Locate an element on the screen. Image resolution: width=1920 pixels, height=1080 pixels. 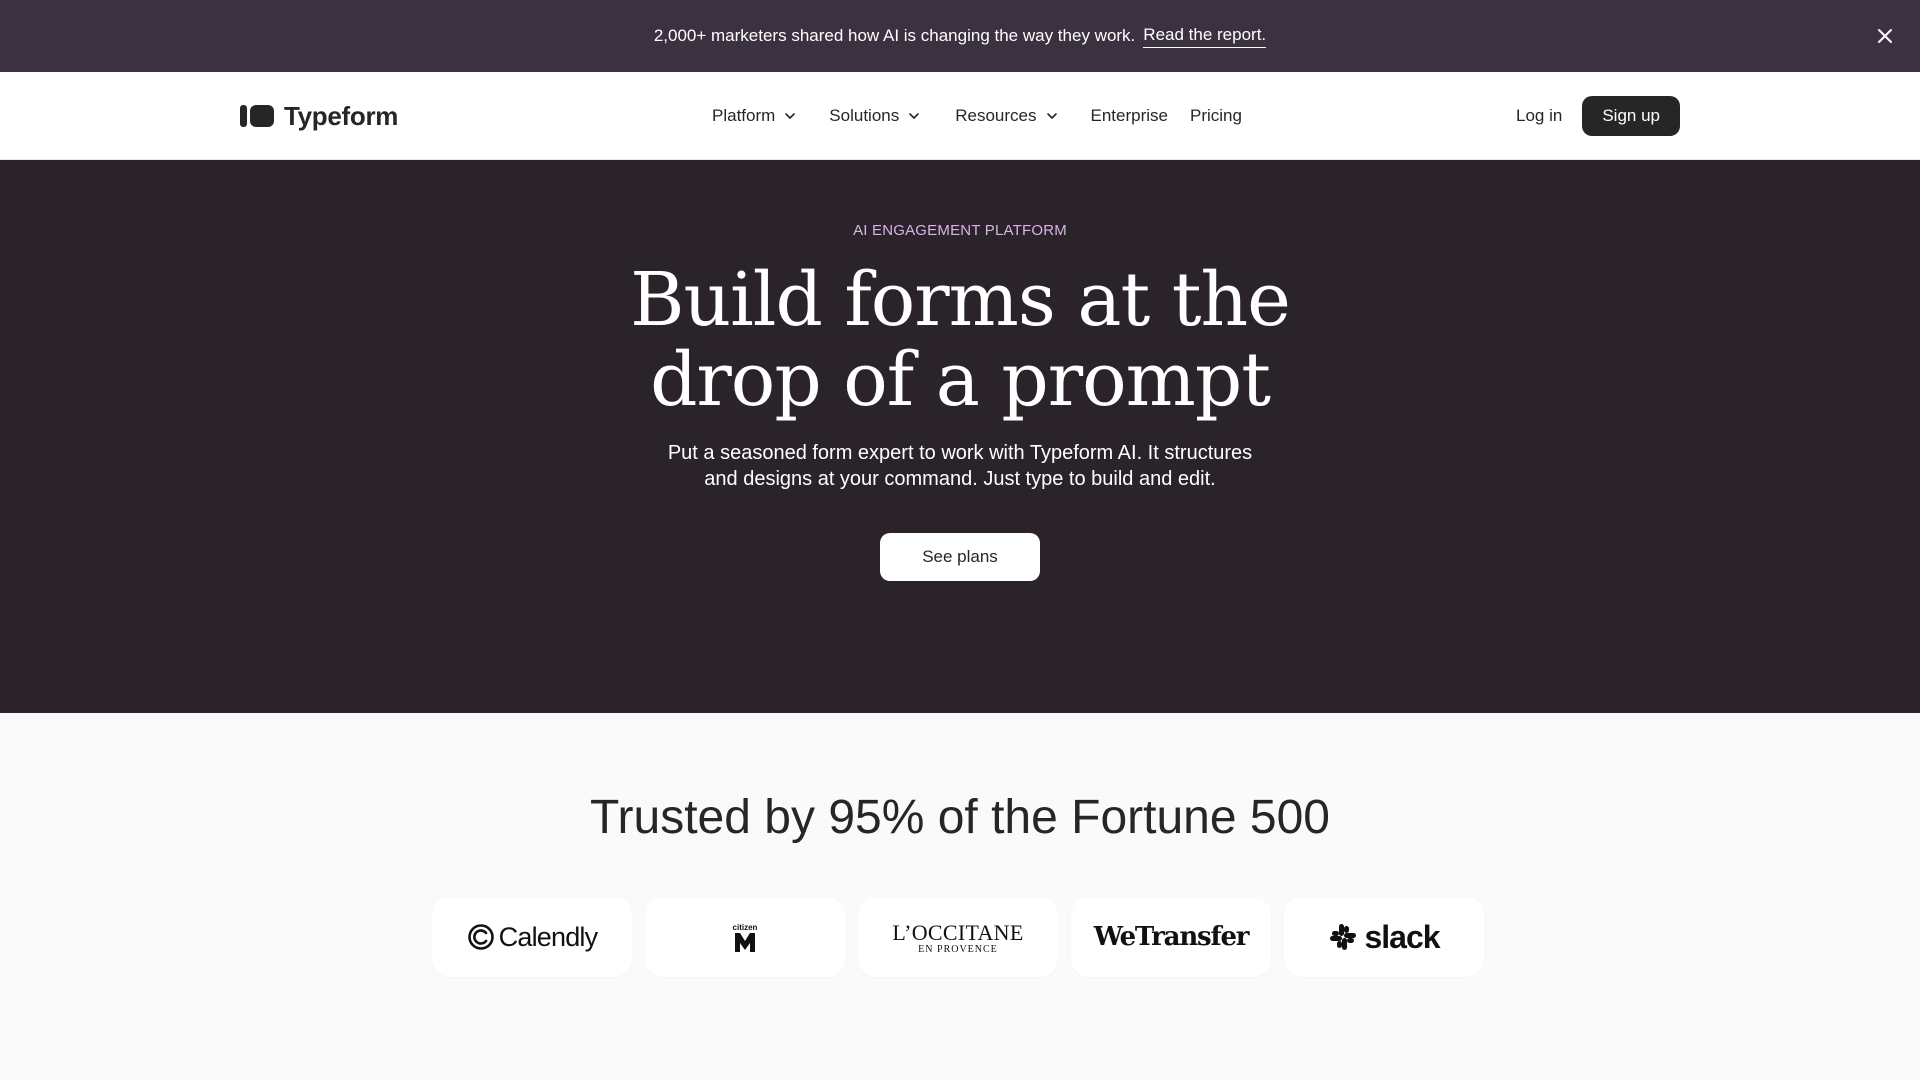
logo-card-citizenm: citizen is located at coordinates (745, 937).